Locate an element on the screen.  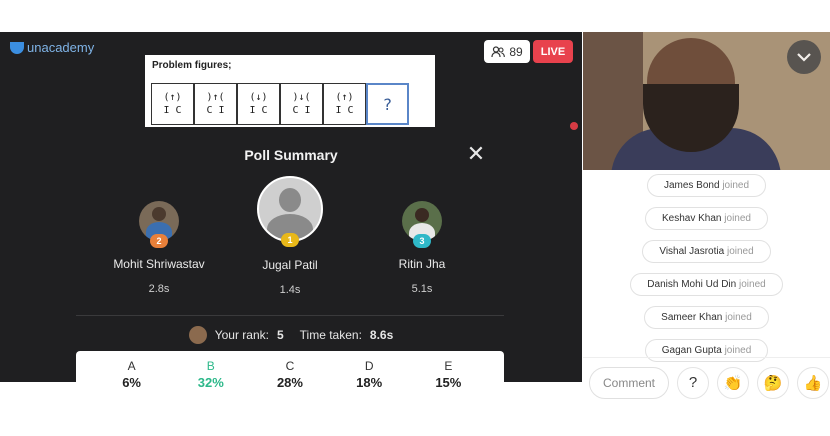
chat-bar: Comment ? 👏 🤔 👍 is located at coordinates (706, 382).